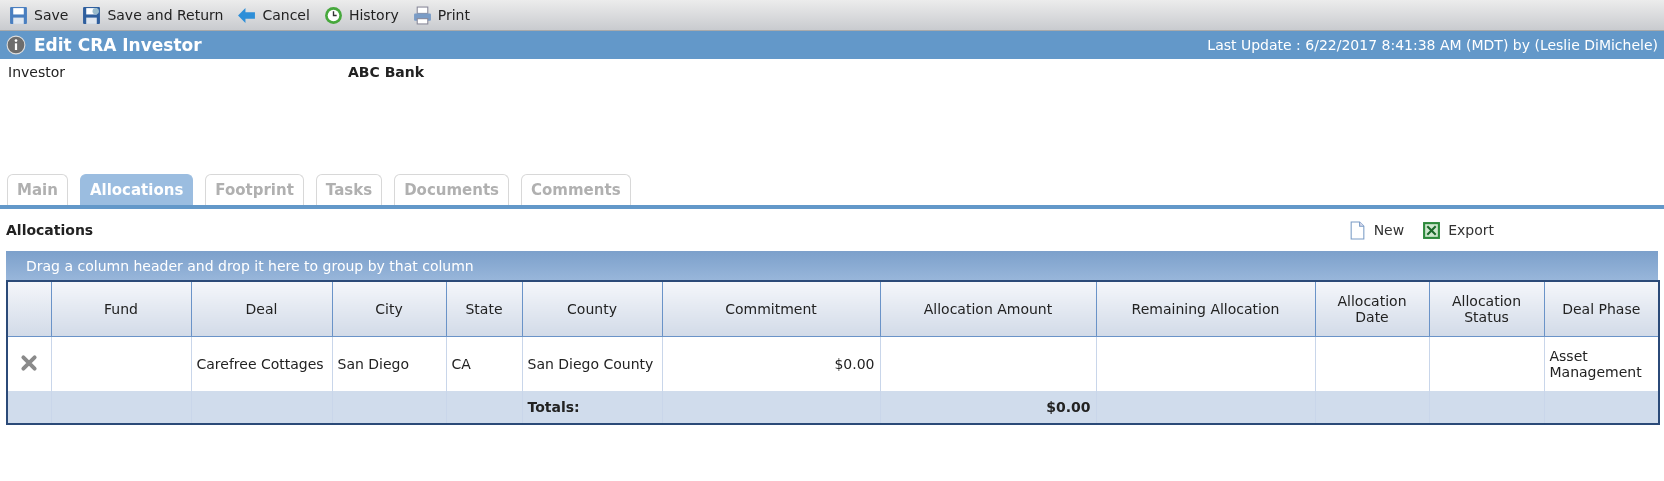 The height and width of the screenshot is (481, 1664). I want to click on column-header: Deal Phase, so click(1601, 309).